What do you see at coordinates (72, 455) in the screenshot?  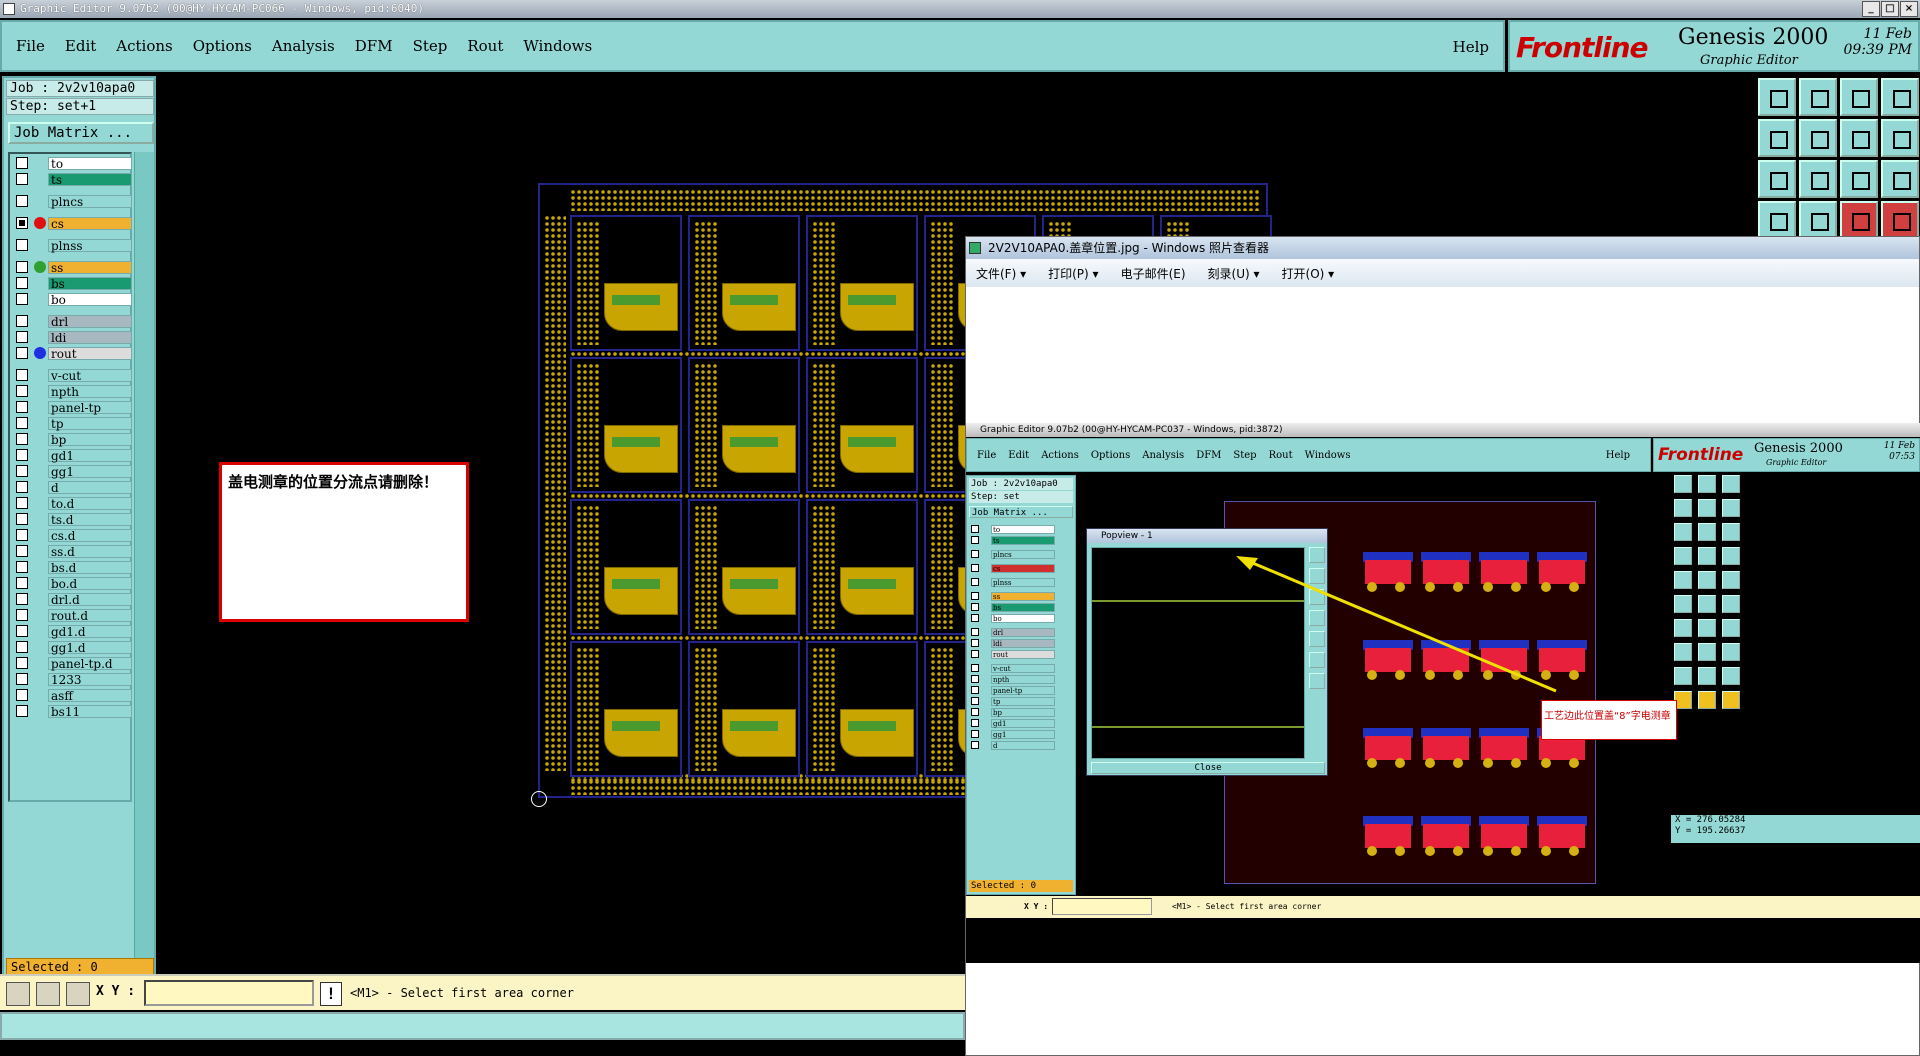 I see `layer-row: gd1` at bounding box center [72, 455].